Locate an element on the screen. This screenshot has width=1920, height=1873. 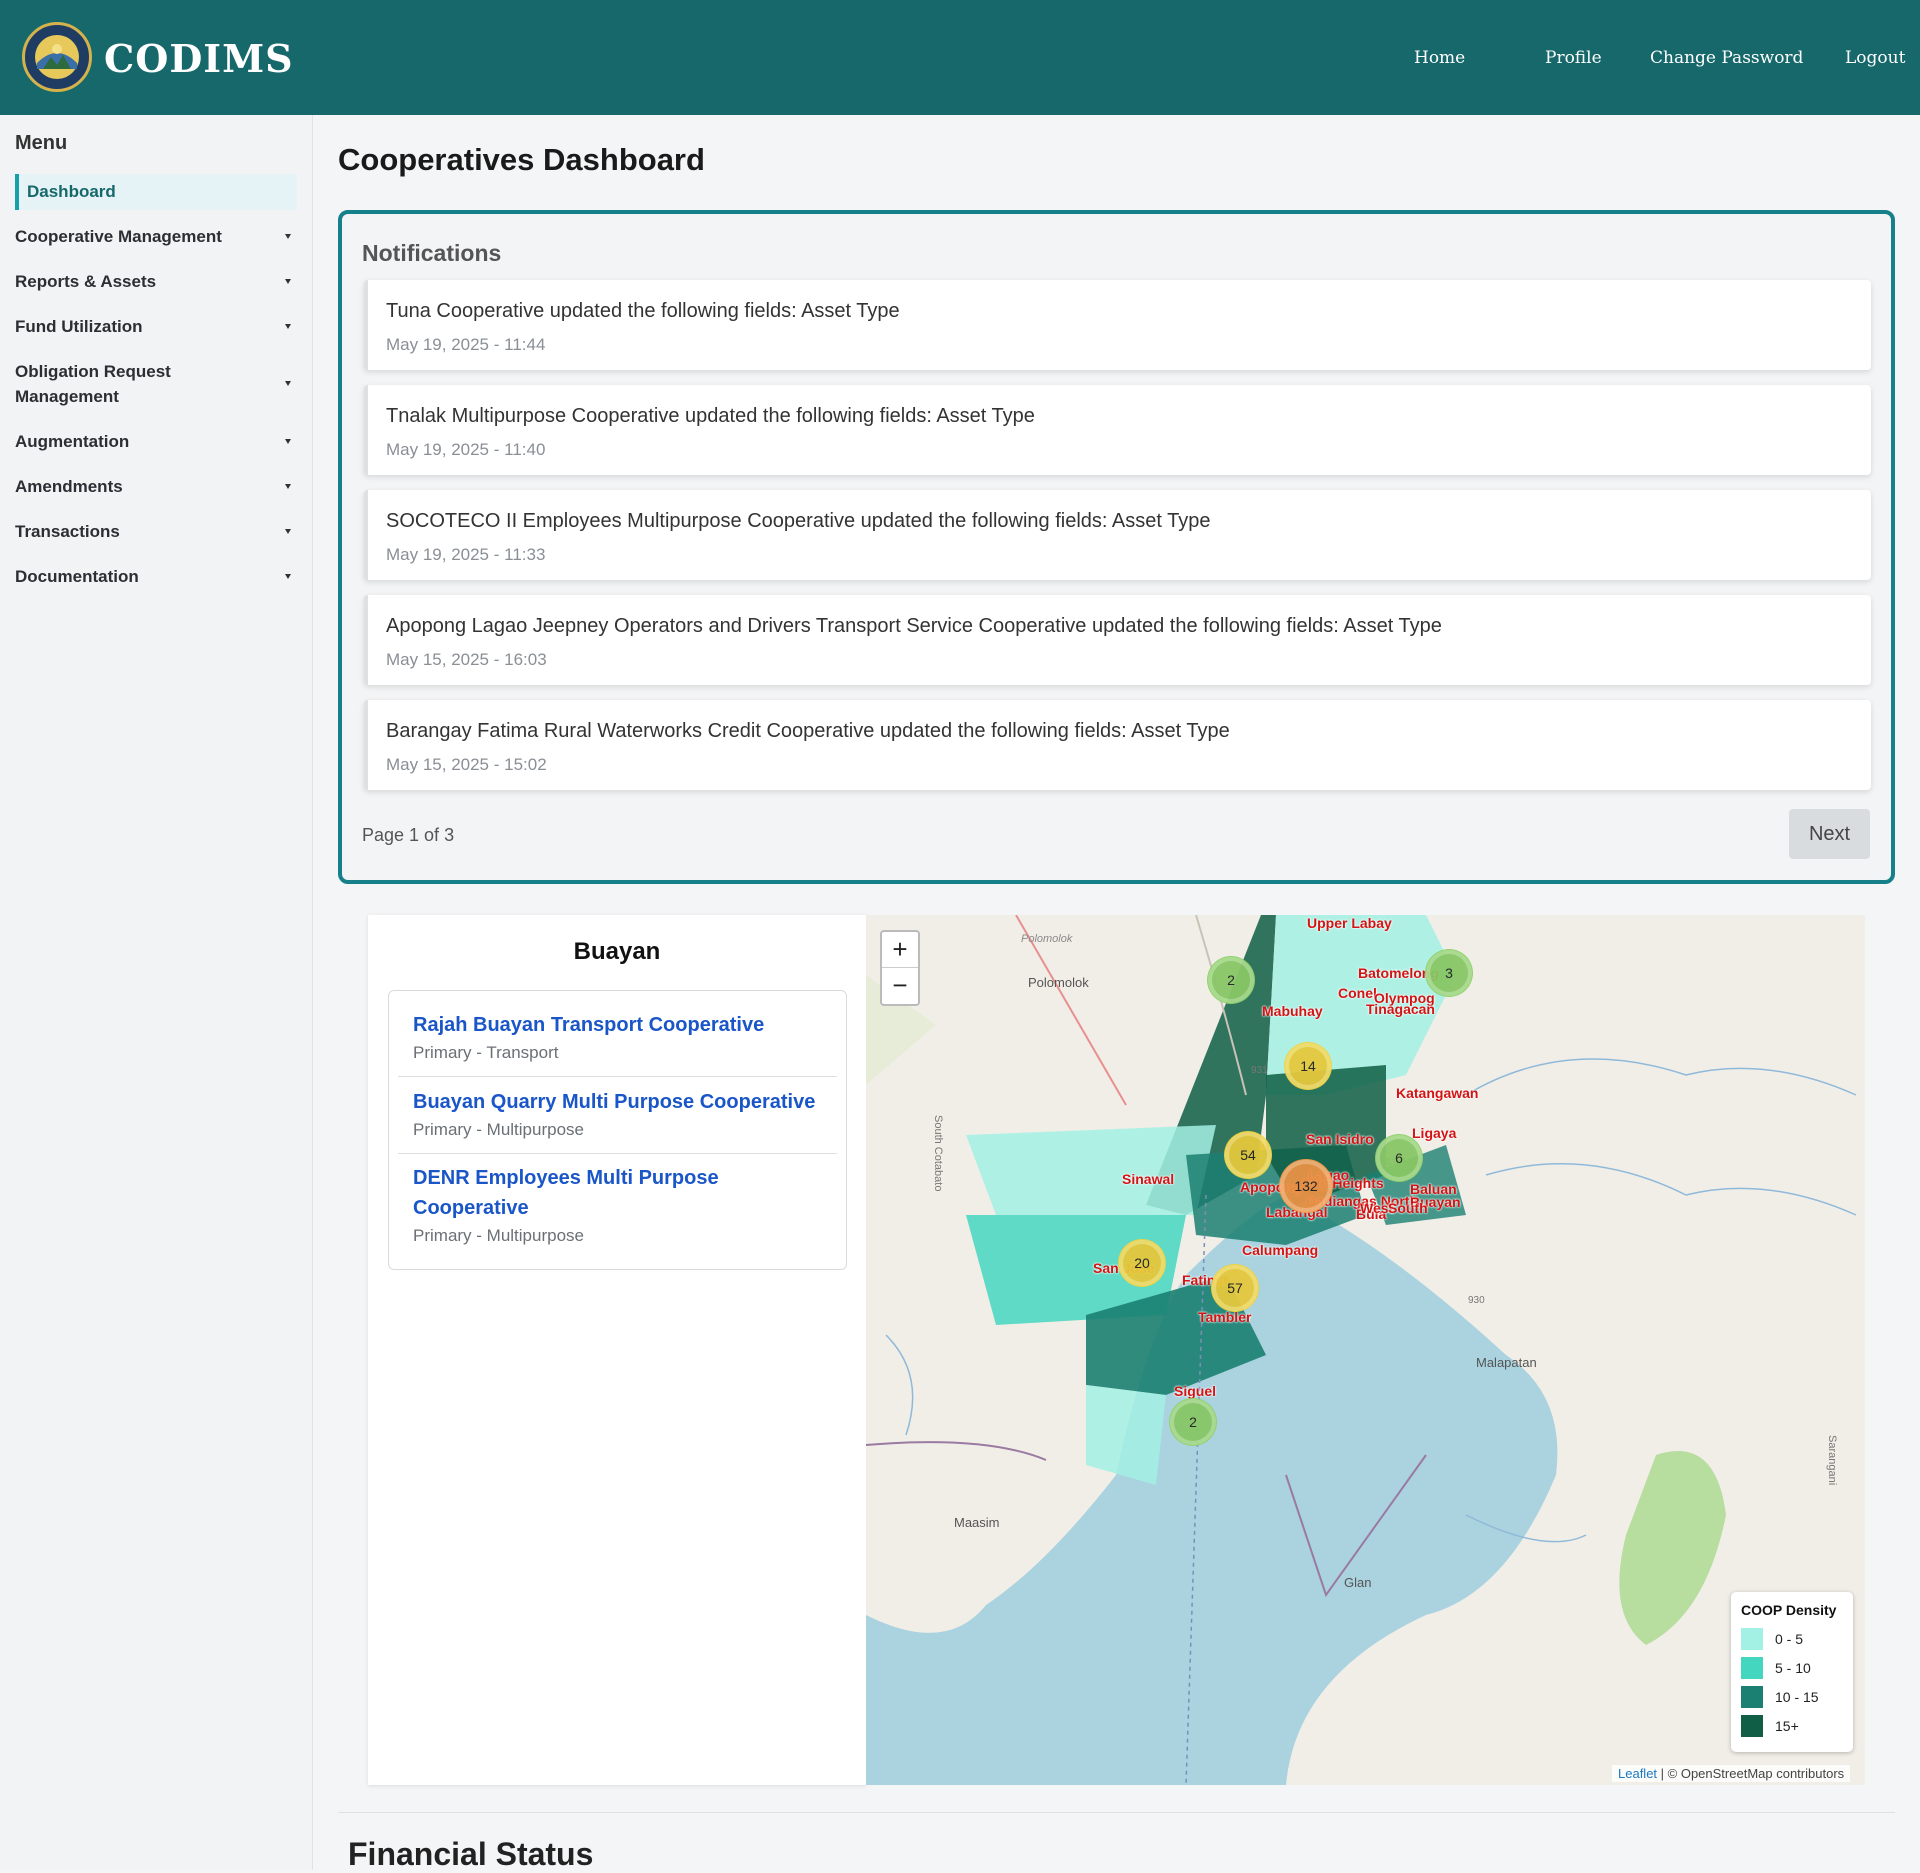
map-barangay-label: Katangawan is located at coordinates (1437, 1093).